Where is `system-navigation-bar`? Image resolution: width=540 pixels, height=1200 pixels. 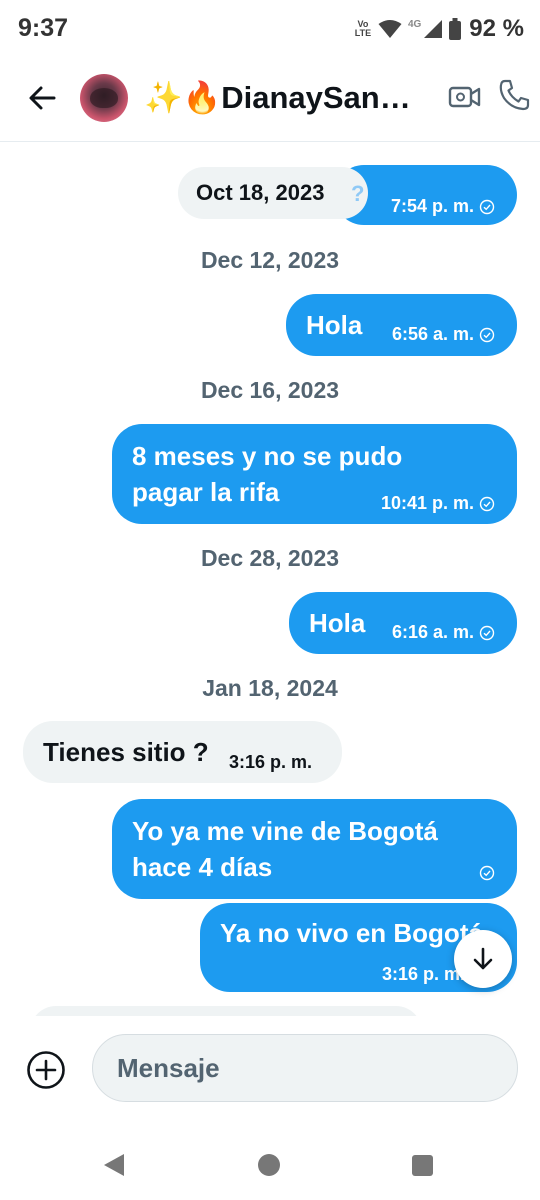 system-navigation-bar is located at coordinates (270, 1163).